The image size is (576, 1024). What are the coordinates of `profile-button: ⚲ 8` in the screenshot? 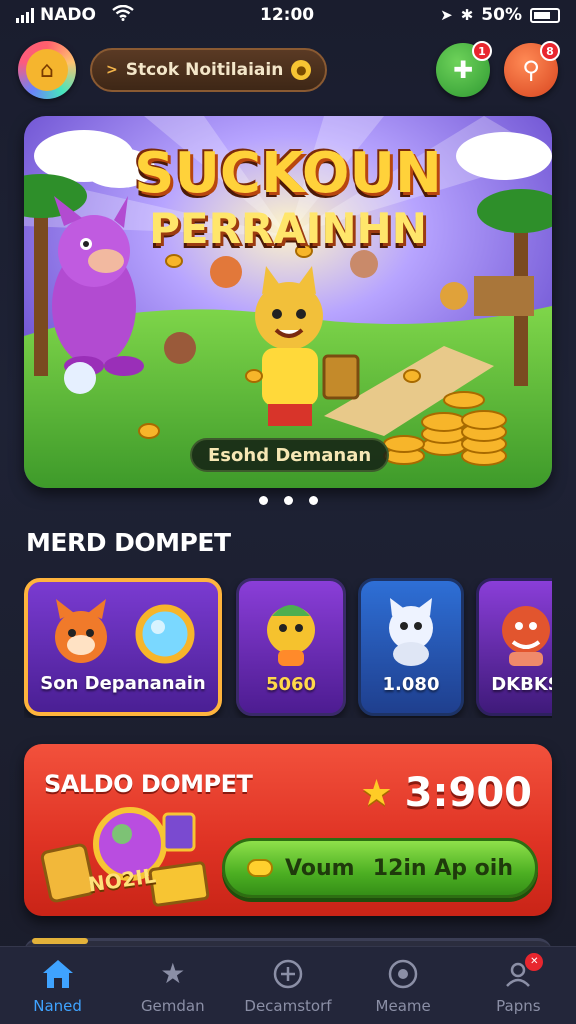 It's located at (532, 69).